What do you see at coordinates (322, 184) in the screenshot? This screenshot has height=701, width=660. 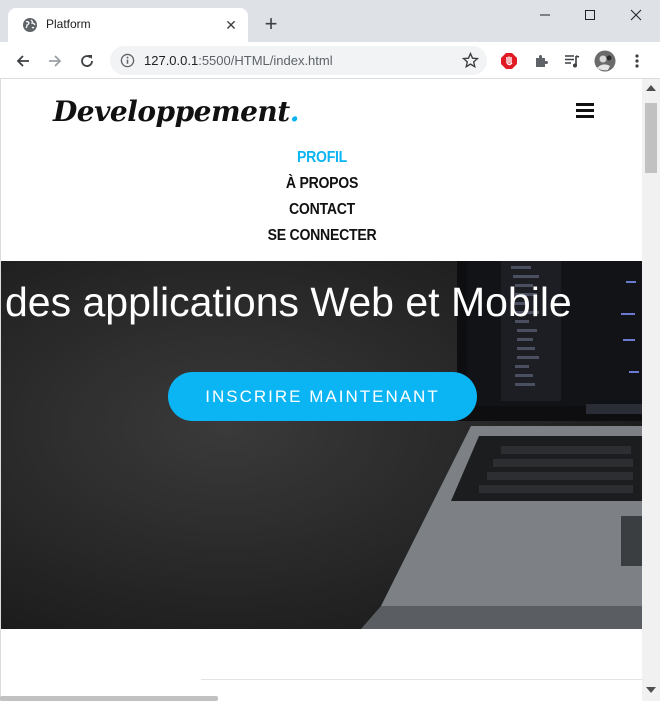 I see `nav-item-a-propos: À PROPOS` at bounding box center [322, 184].